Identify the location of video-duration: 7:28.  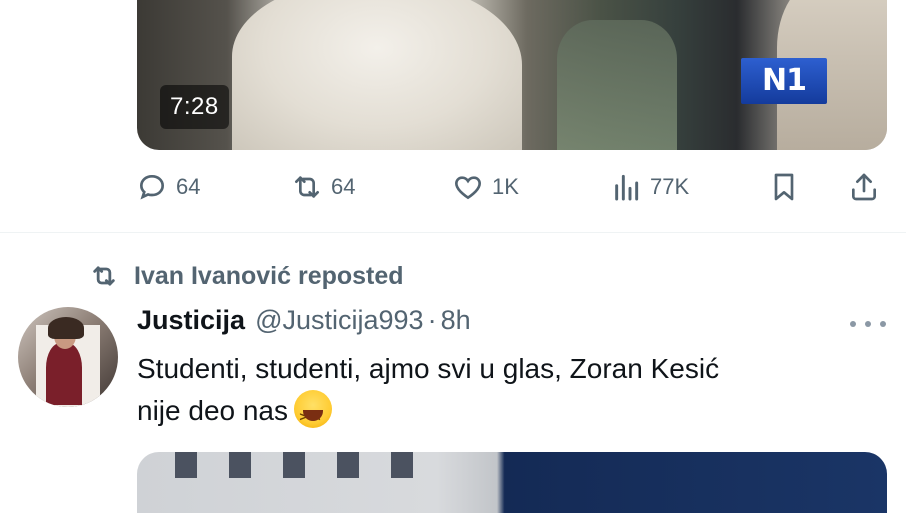
(194, 107).